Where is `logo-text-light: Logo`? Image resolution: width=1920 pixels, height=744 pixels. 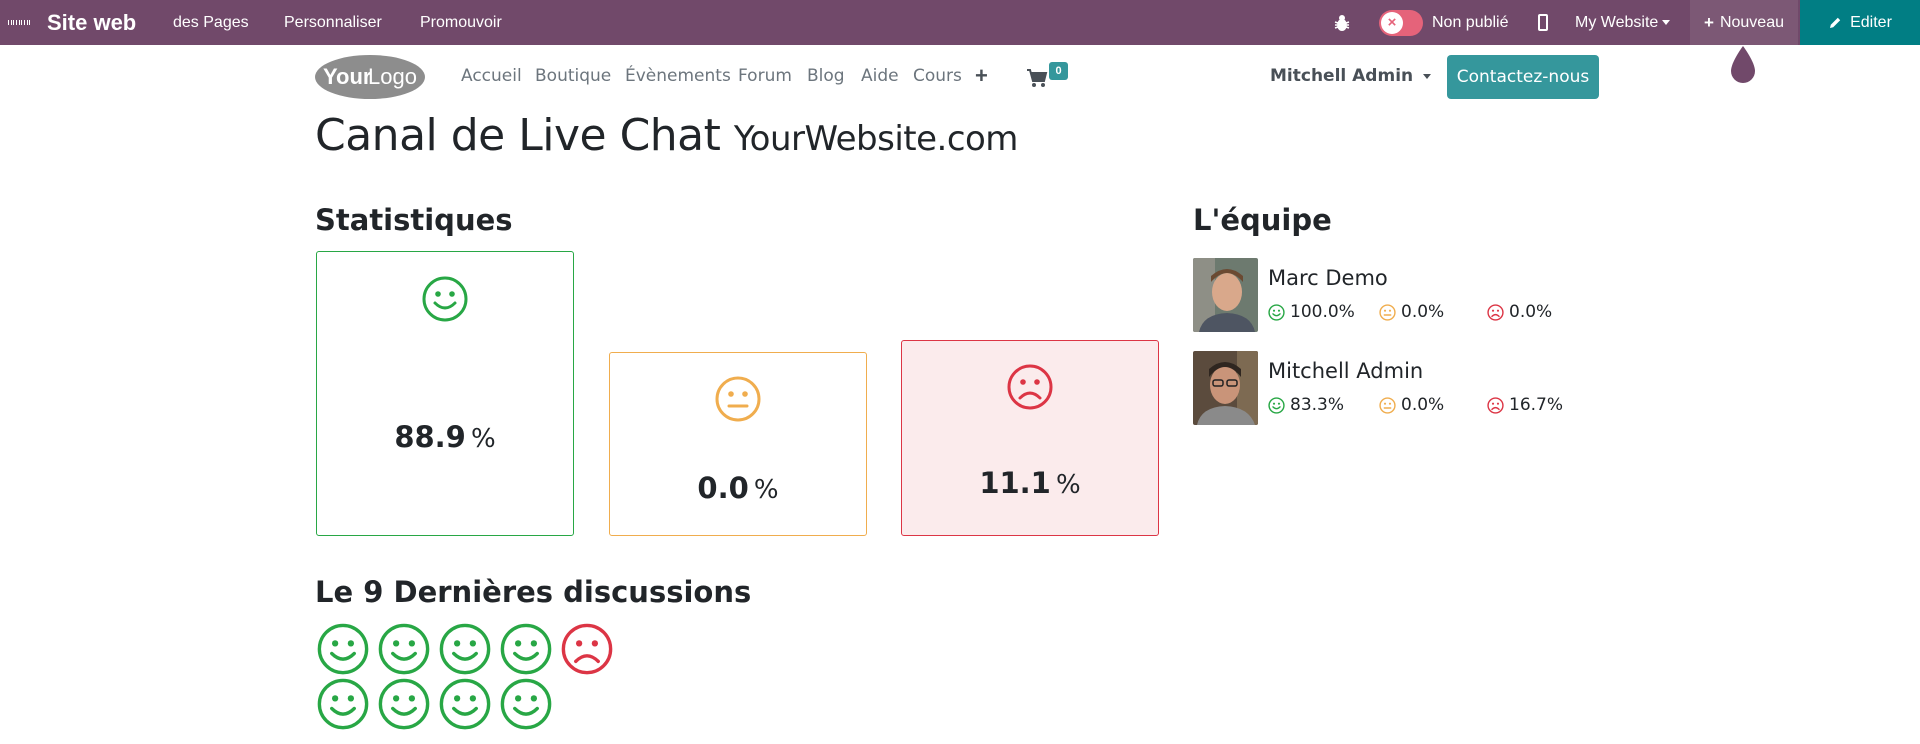 logo-text-light: Logo is located at coordinates (392, 76).